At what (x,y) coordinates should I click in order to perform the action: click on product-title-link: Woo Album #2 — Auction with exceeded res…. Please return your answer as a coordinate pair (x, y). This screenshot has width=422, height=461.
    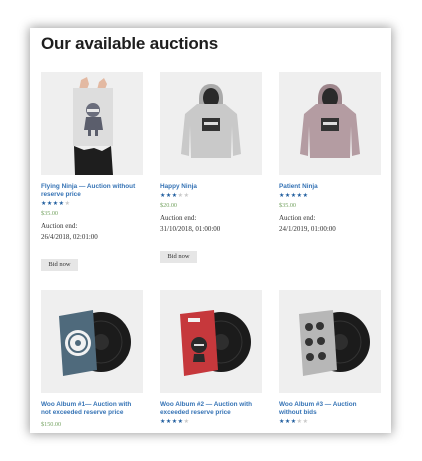
    Looking at the image, I should click on (211, 409).